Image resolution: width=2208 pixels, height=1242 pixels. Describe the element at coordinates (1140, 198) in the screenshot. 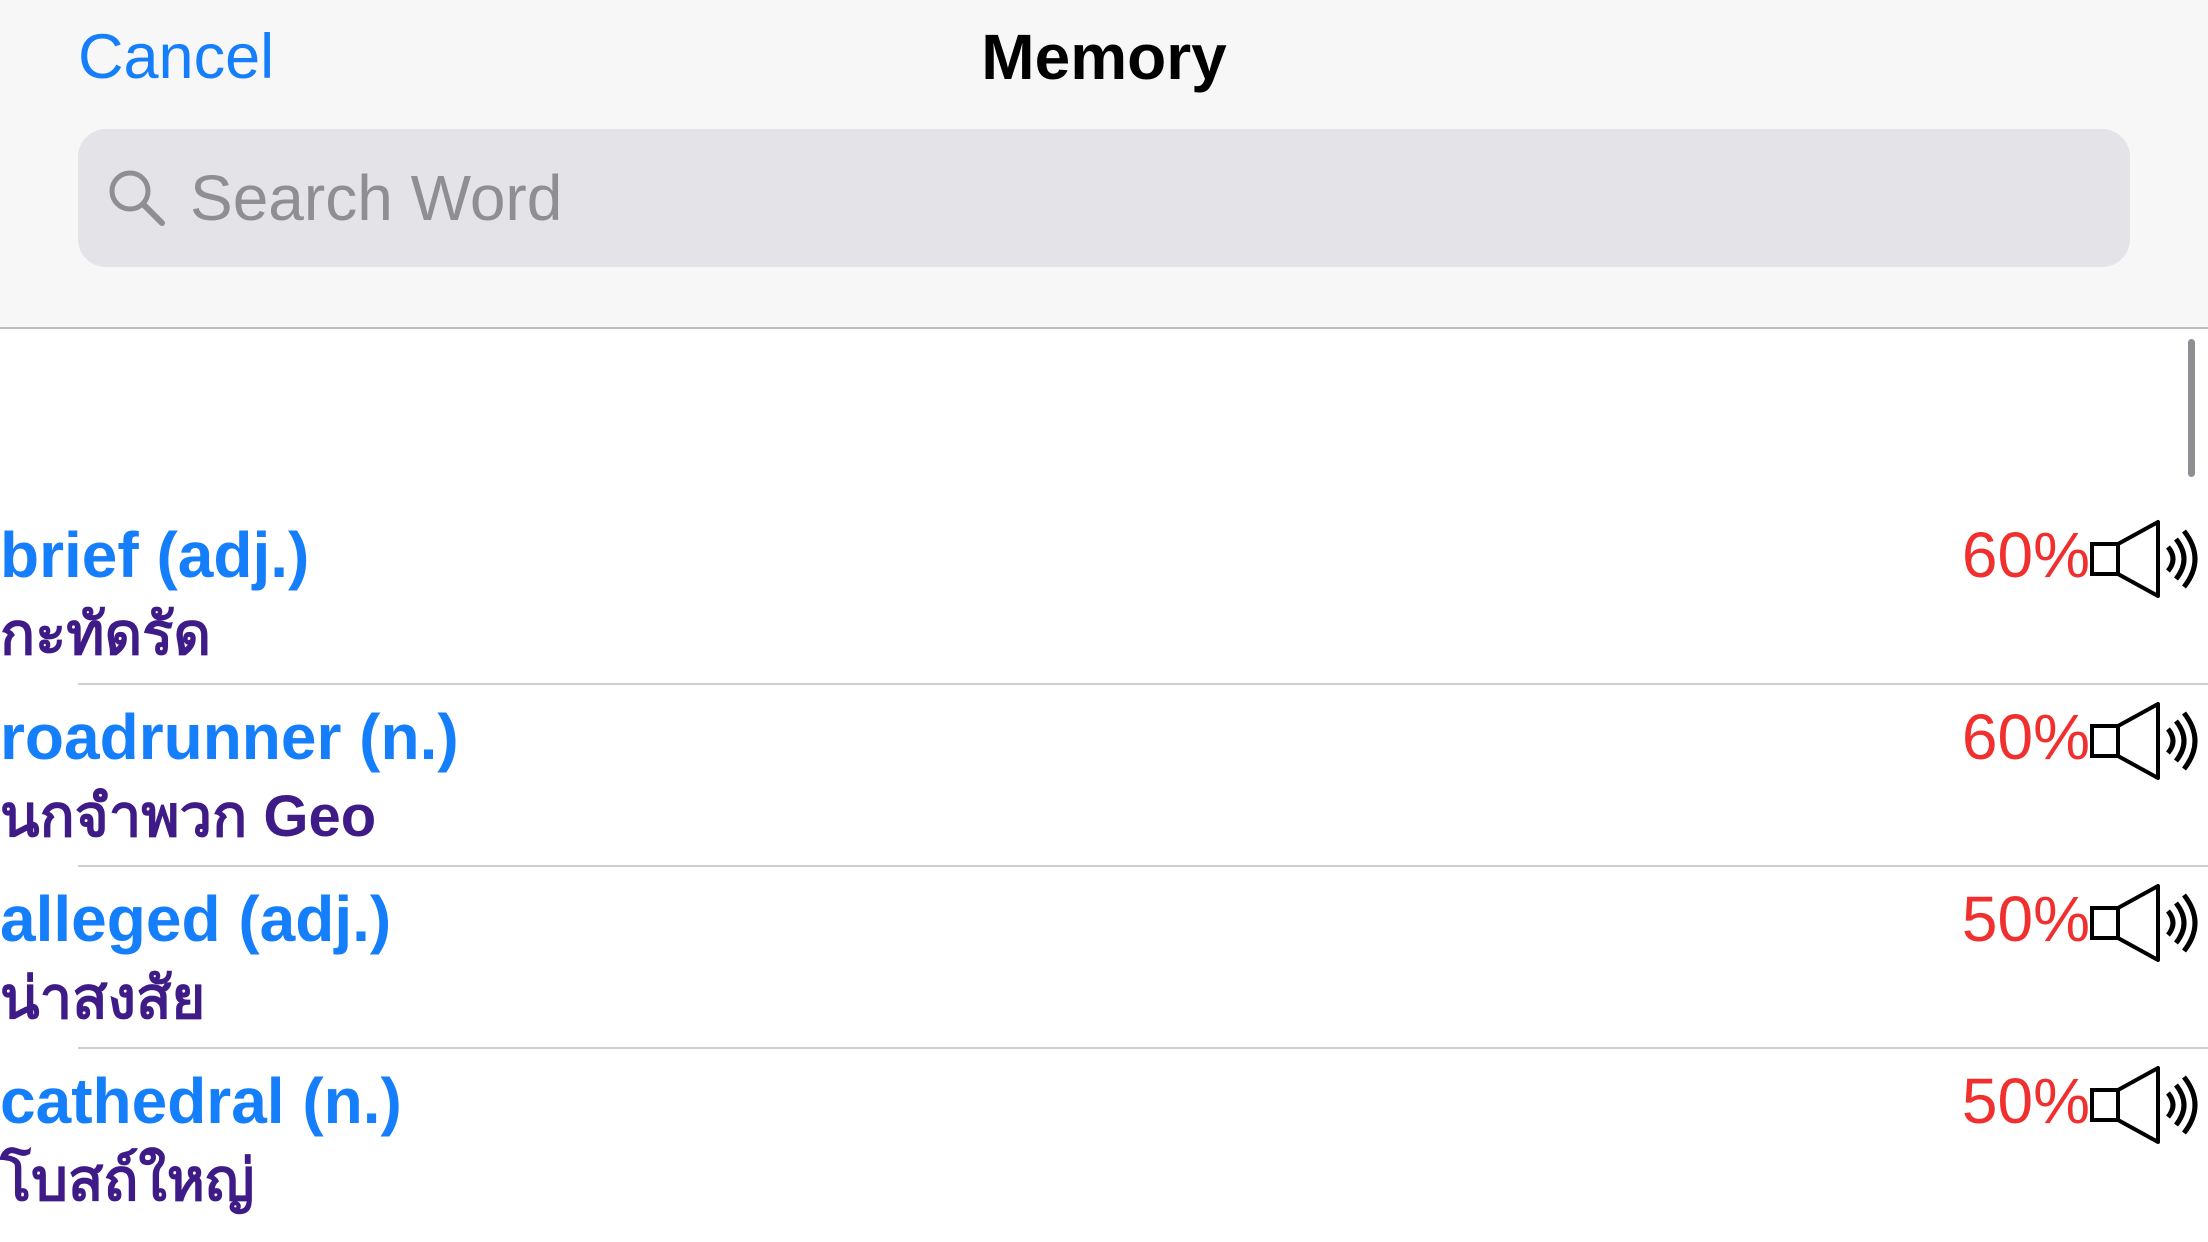

I see `search-input` at that location.